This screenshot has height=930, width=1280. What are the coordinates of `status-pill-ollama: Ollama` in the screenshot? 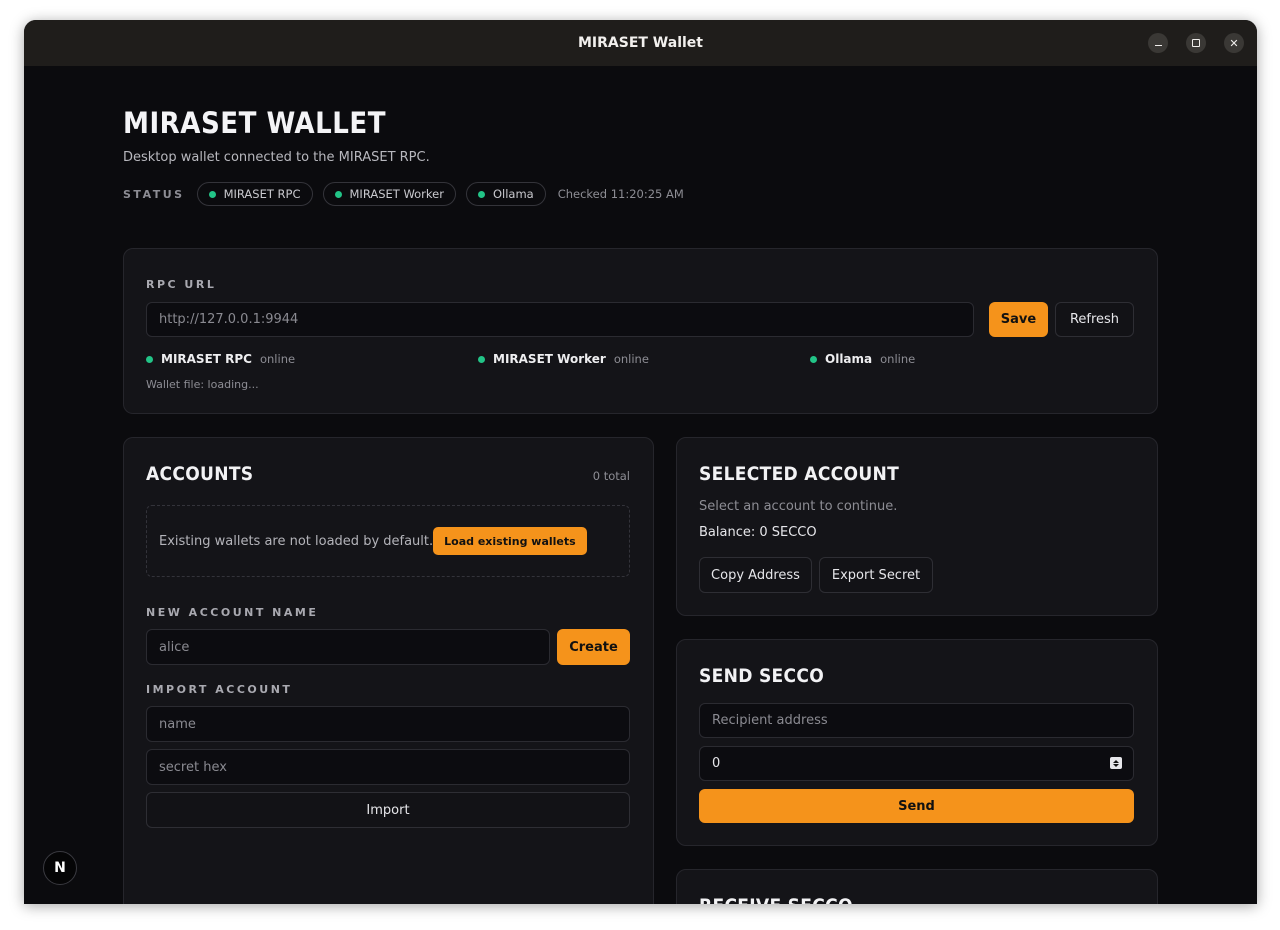 It's located at (505, 194).